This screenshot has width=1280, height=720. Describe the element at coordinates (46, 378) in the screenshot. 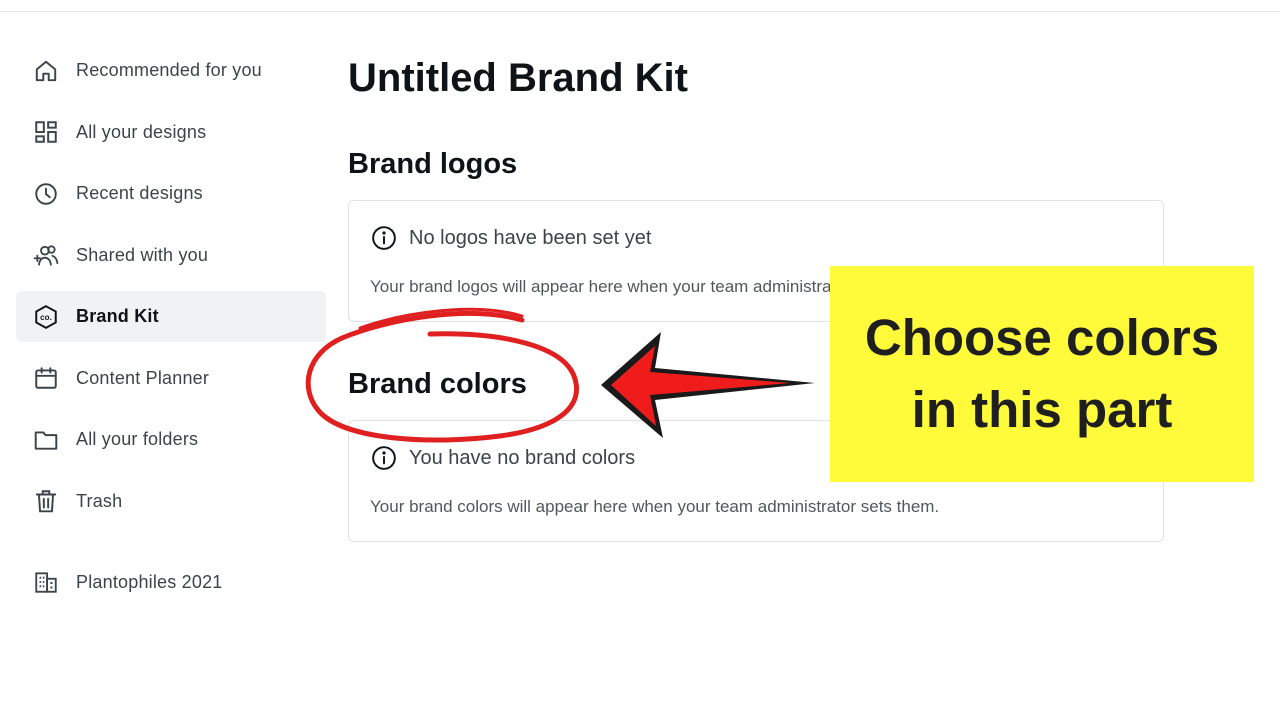

I see `calendar-icon` at that location.